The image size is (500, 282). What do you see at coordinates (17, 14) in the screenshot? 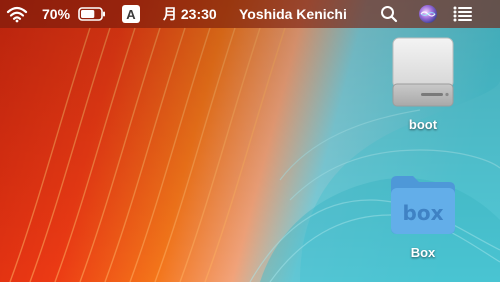
I see `wifi-icon` at bounding box center [17, 14].